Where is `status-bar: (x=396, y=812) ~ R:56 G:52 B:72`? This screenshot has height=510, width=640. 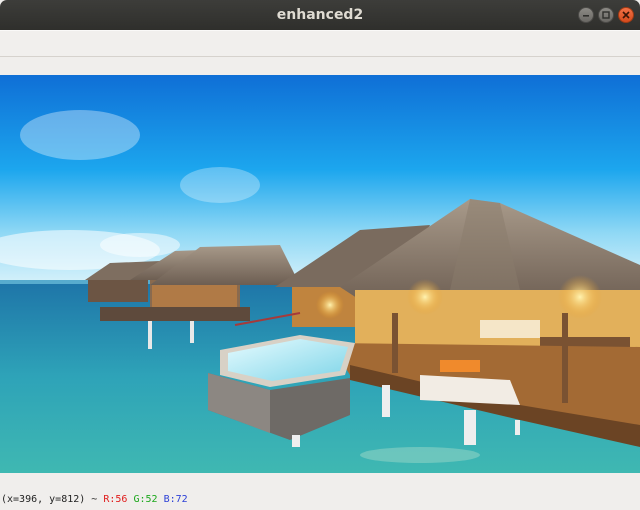
status-bar: (x=396, y=812) ~ R:56 G:52 B:72 is located at coordinates (320, 500).